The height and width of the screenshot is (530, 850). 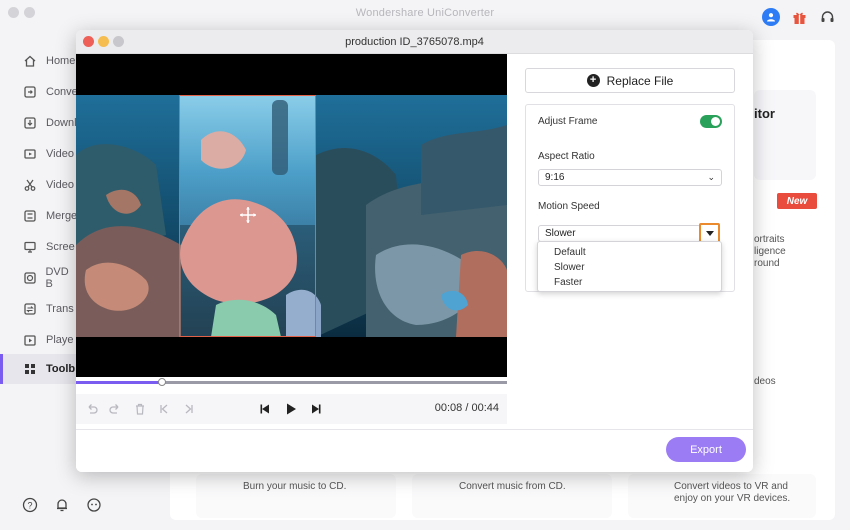 I want to click on dialog-footer: Export, so click(x=414, y=450).